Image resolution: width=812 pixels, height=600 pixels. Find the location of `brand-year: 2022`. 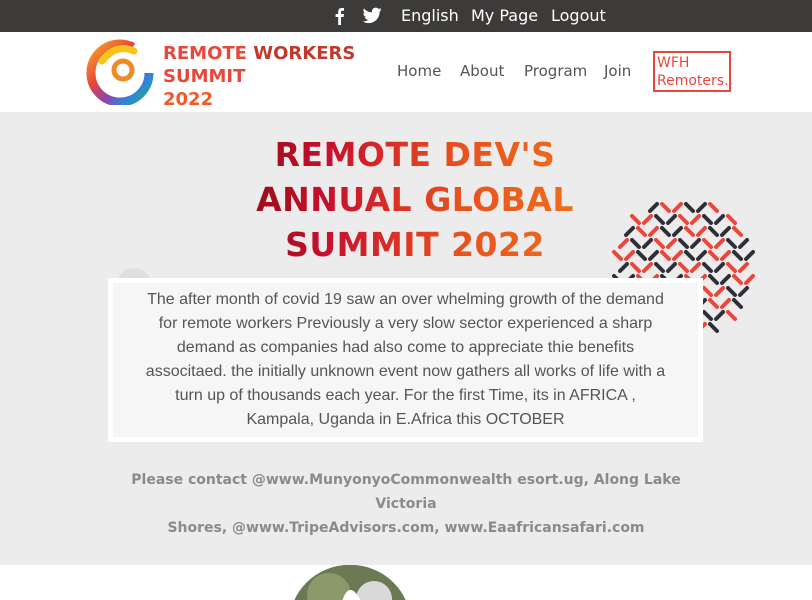

brand-year: 2022 is located at coordinates (188, 99).